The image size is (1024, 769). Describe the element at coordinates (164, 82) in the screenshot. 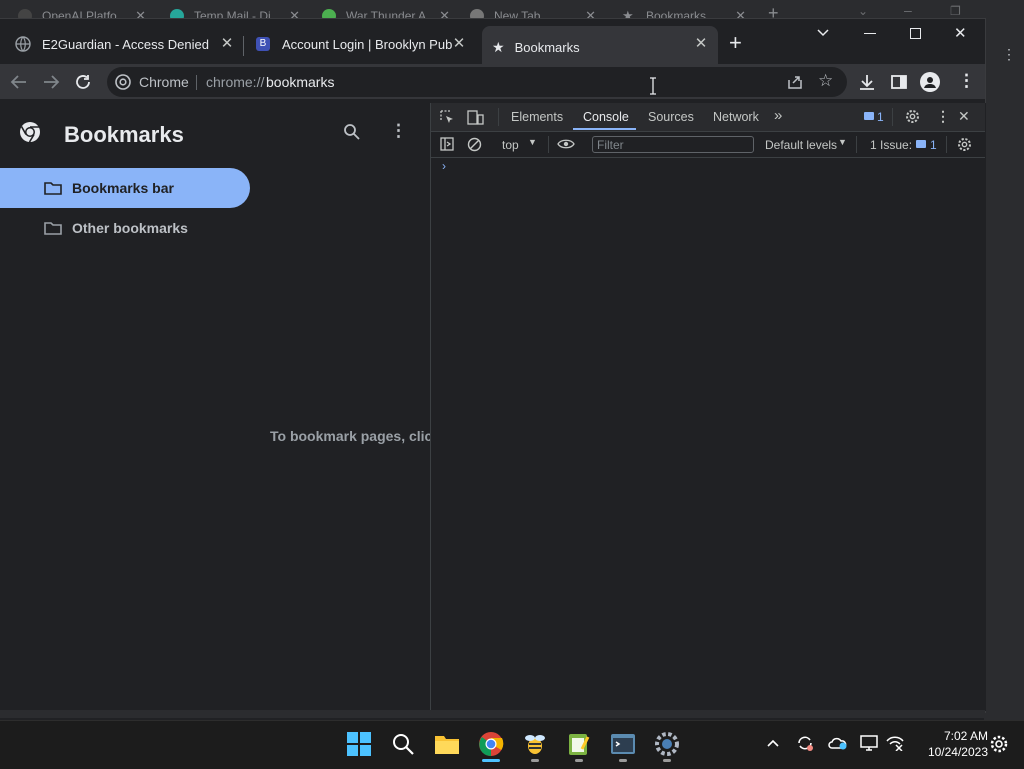

I see `site-chip-label: Chrome` at that location.